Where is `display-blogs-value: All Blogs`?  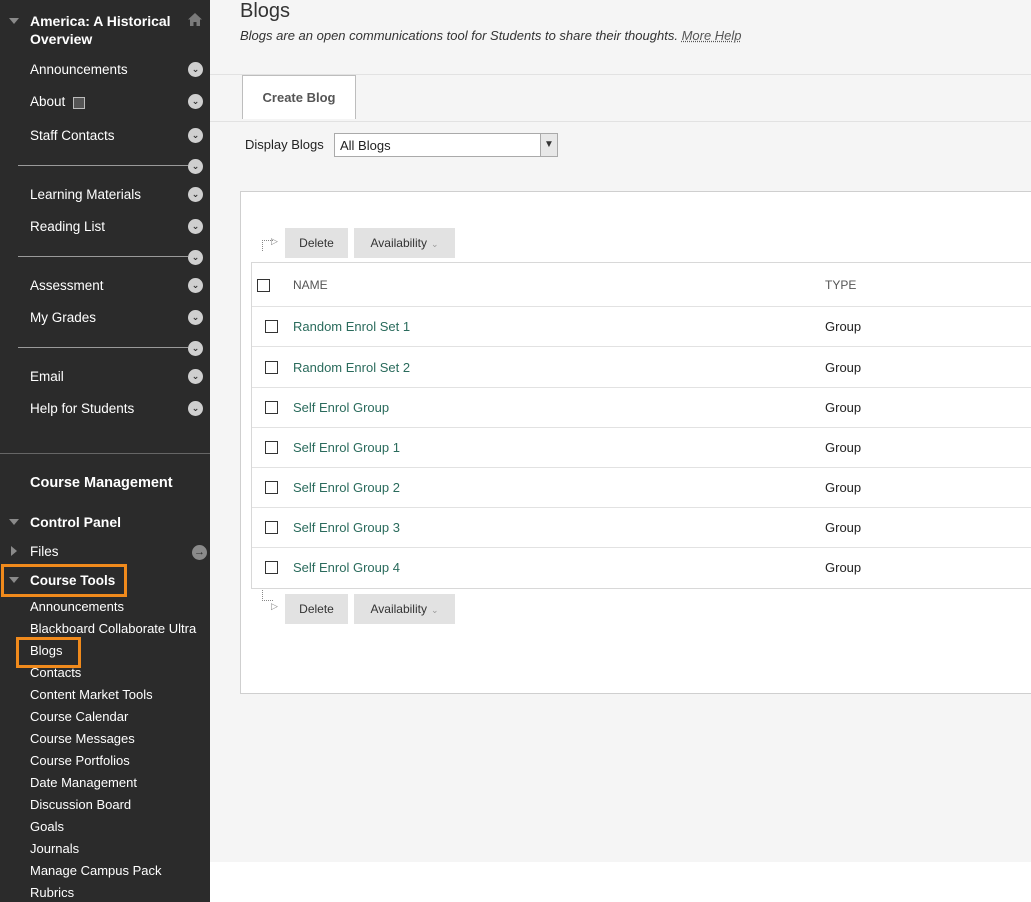
display-blogs-value: All Blogs is located at coordinates (365, 145).